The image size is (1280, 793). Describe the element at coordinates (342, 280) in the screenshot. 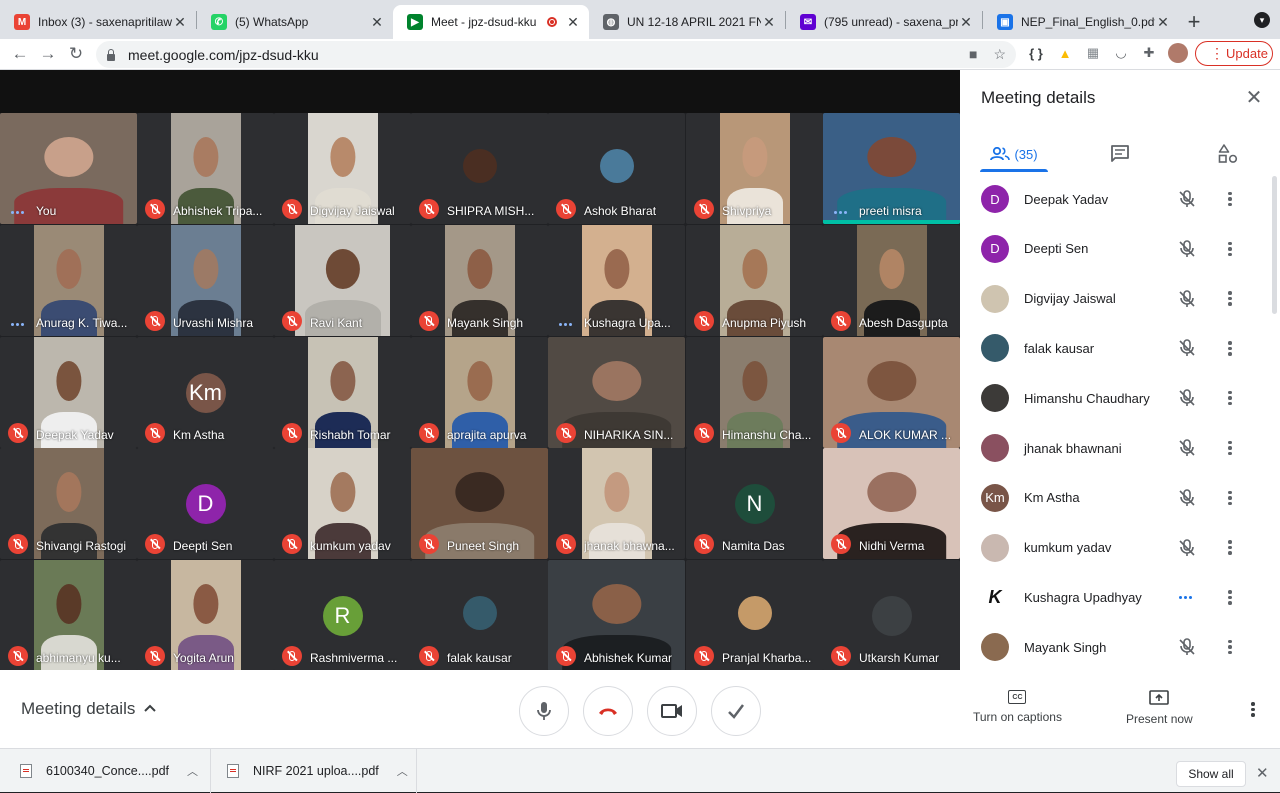

I see `participant-tile: Ravi Kant` at that location.